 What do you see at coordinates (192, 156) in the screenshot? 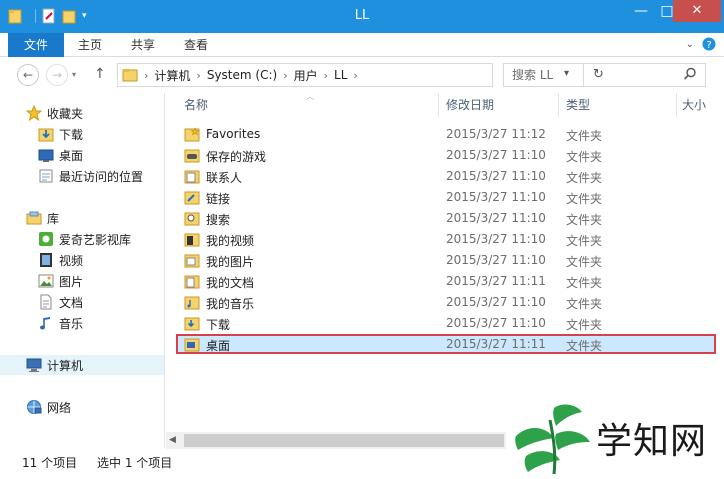
I see `games-folder-icon` at bounding box center [192, 156].